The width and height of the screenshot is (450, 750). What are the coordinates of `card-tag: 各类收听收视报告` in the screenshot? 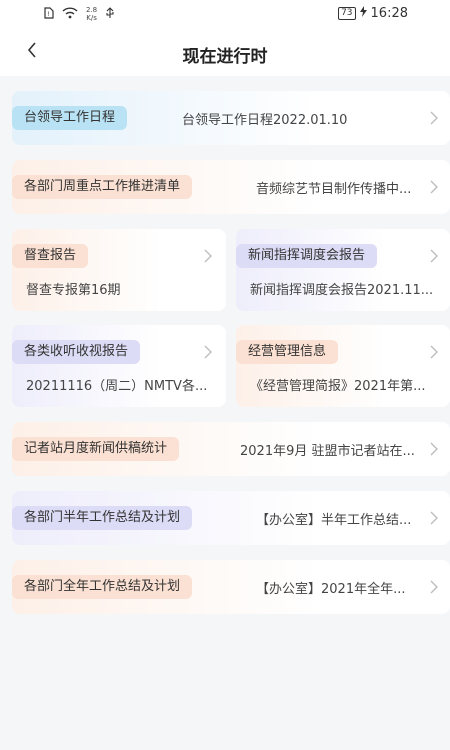 It's located at (76, 352).